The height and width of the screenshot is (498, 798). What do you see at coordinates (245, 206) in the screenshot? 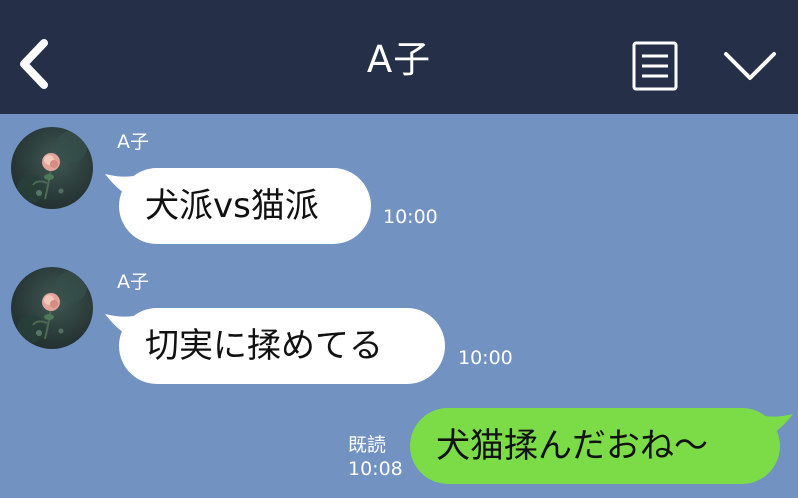
I see `message-bubble: 犬派vs猫派` at bounding box center [245, 206].